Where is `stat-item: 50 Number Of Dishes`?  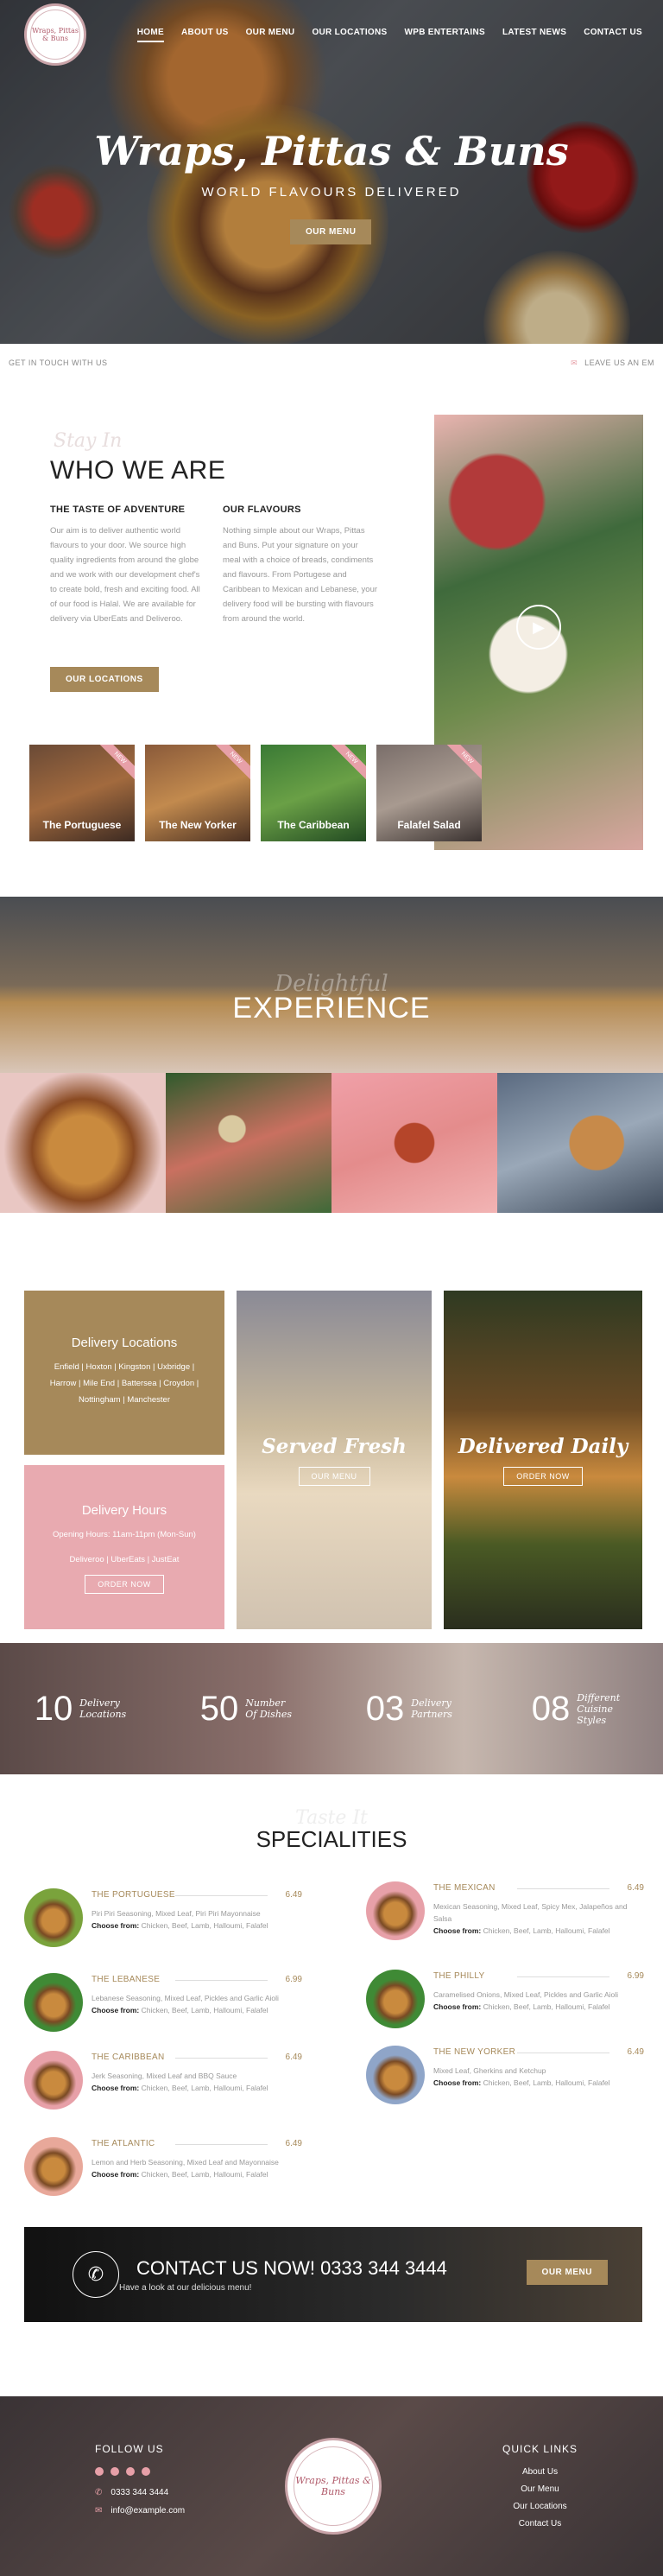 stat-item: 50 Number Of Dishes is located at coordinates (249, 1709).